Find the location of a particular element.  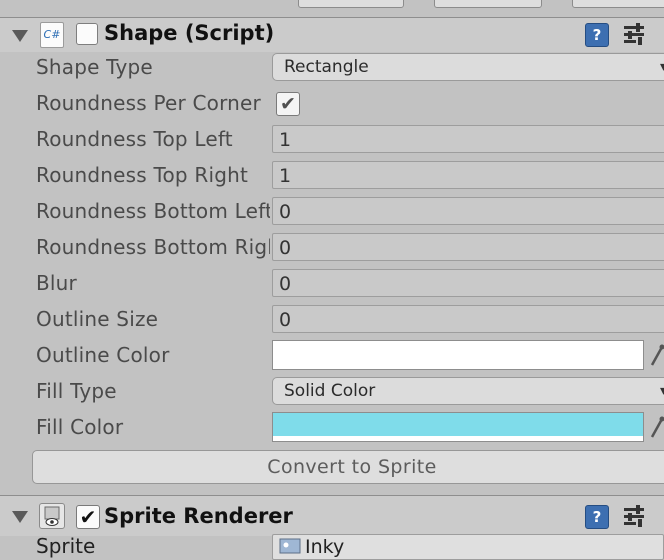

component-title: Sprite Renderer is located at coordinates (198, 516).